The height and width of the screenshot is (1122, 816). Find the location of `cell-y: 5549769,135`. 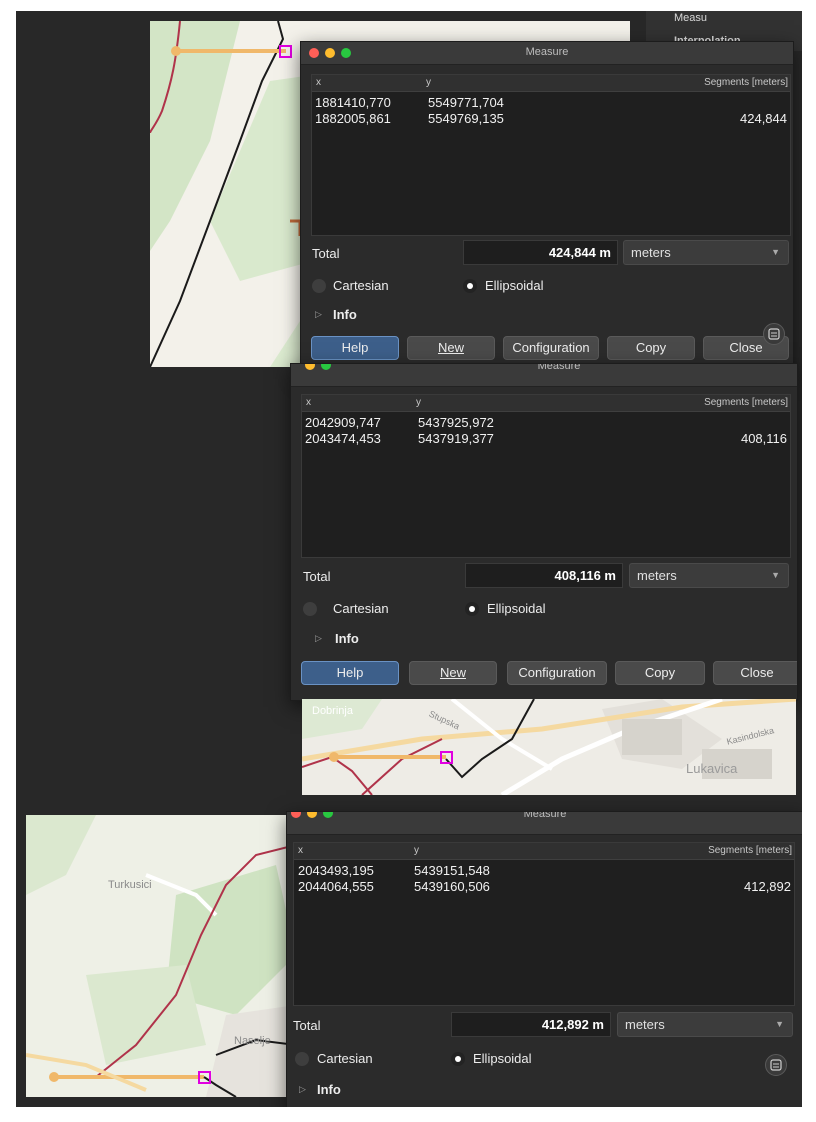

cell-y: 5549769,135 is located at coordinates (466, 118).